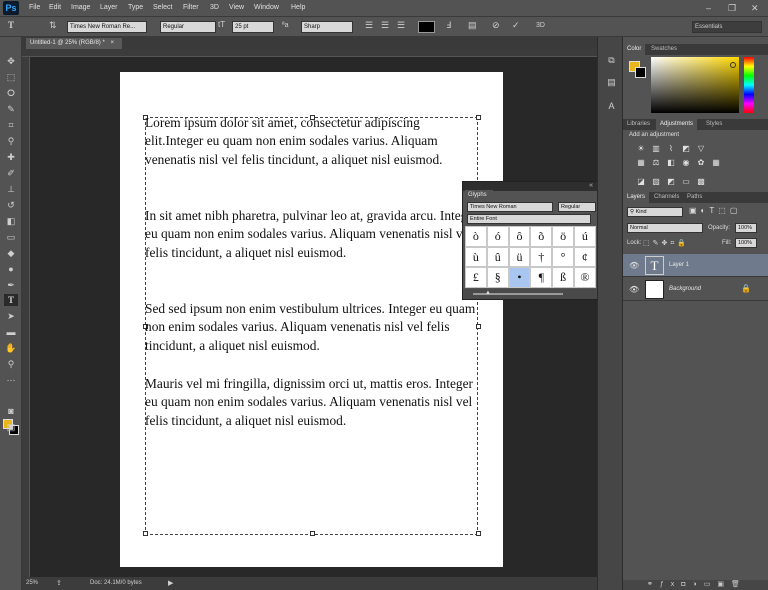 Image resolution: width=768 pixels, height=590 pixels. I want to click on status-arrow-icon: ▶, so click(170, 583).